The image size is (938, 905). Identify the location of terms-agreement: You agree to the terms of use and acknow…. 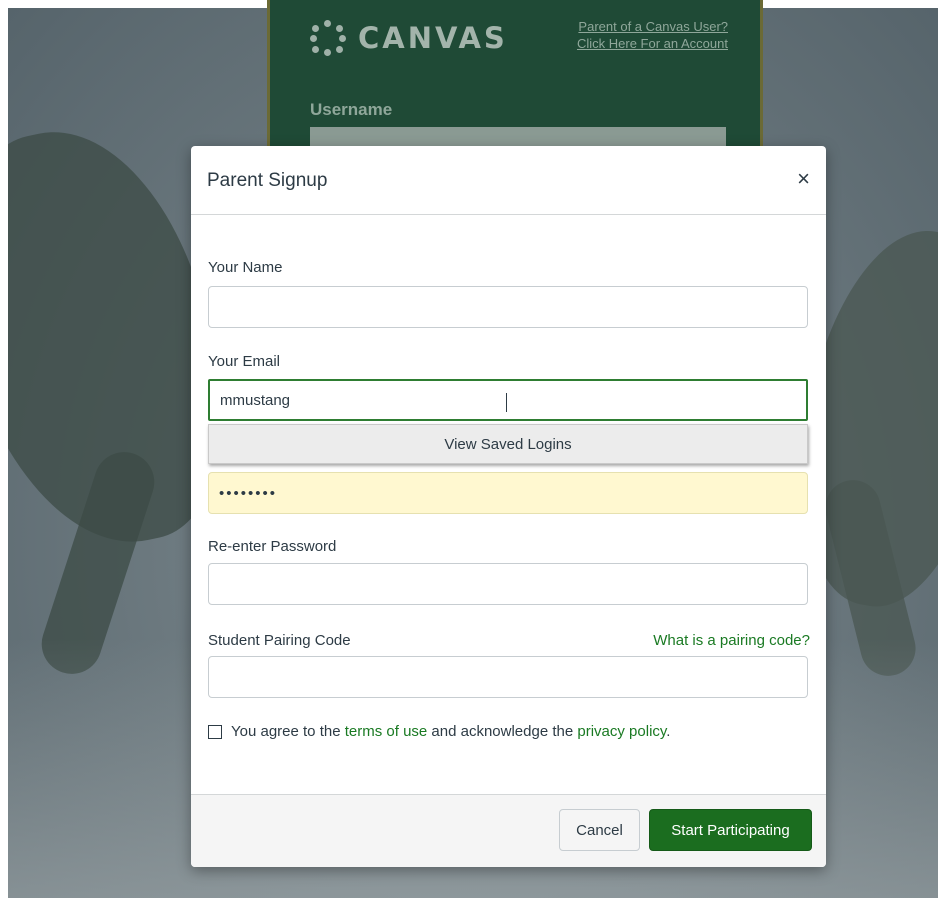
(439, 731).